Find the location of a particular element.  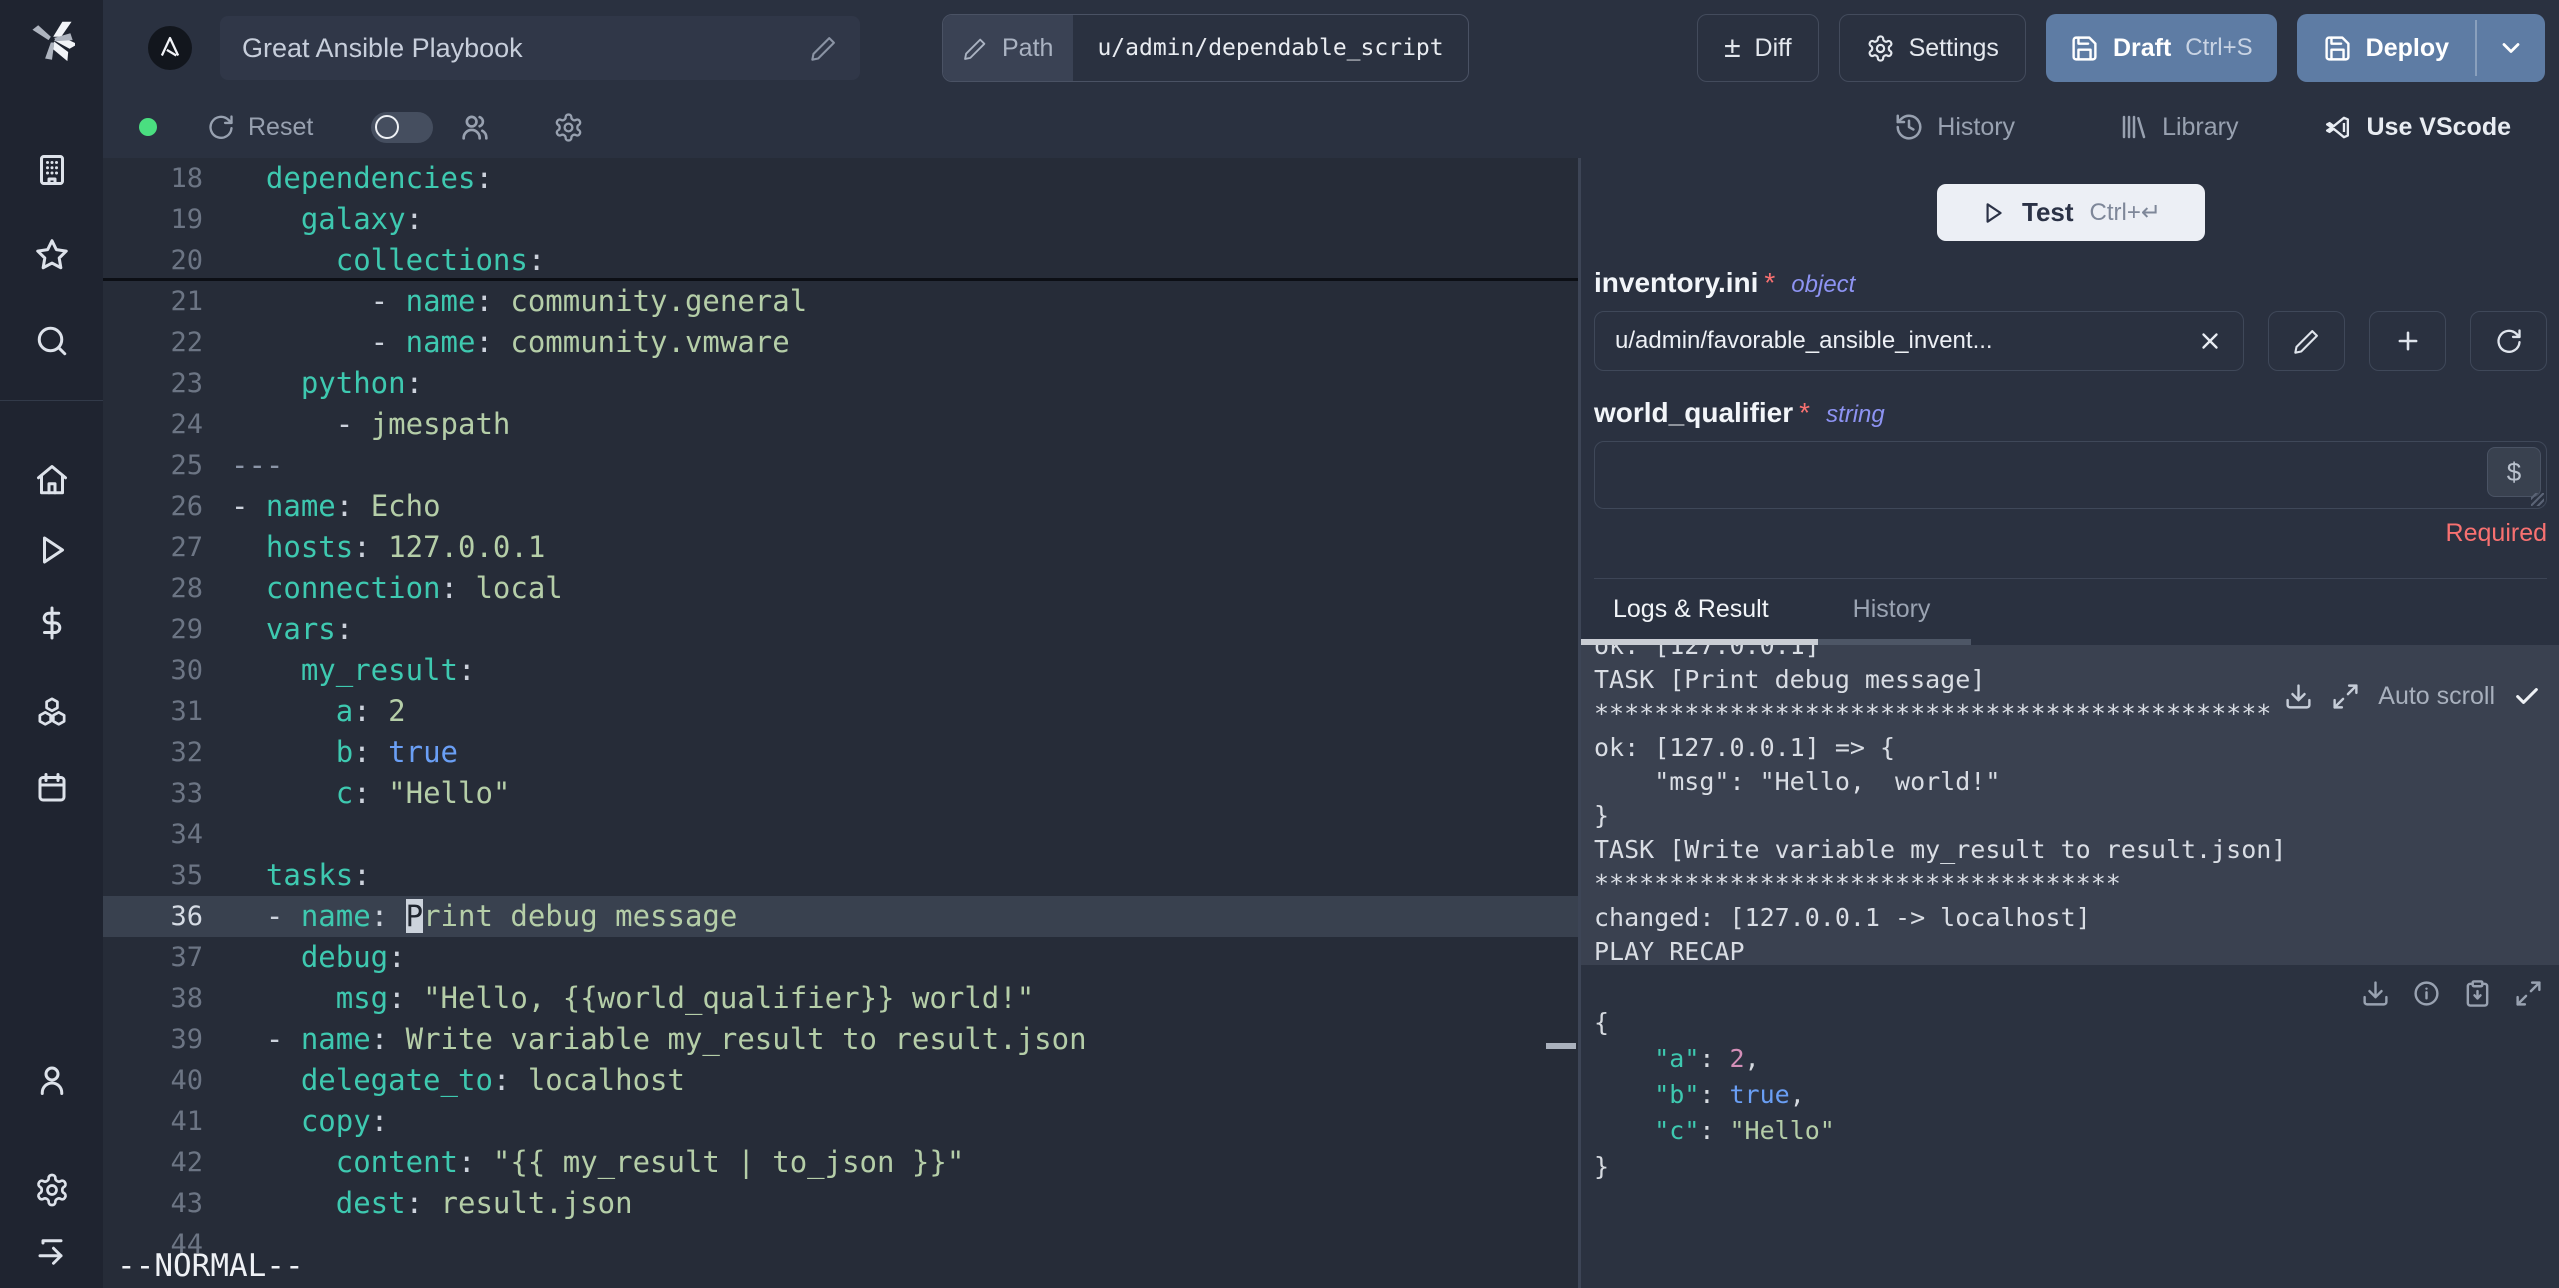

deploy-split-button: Deploy is located at coordinates (2420, 48).